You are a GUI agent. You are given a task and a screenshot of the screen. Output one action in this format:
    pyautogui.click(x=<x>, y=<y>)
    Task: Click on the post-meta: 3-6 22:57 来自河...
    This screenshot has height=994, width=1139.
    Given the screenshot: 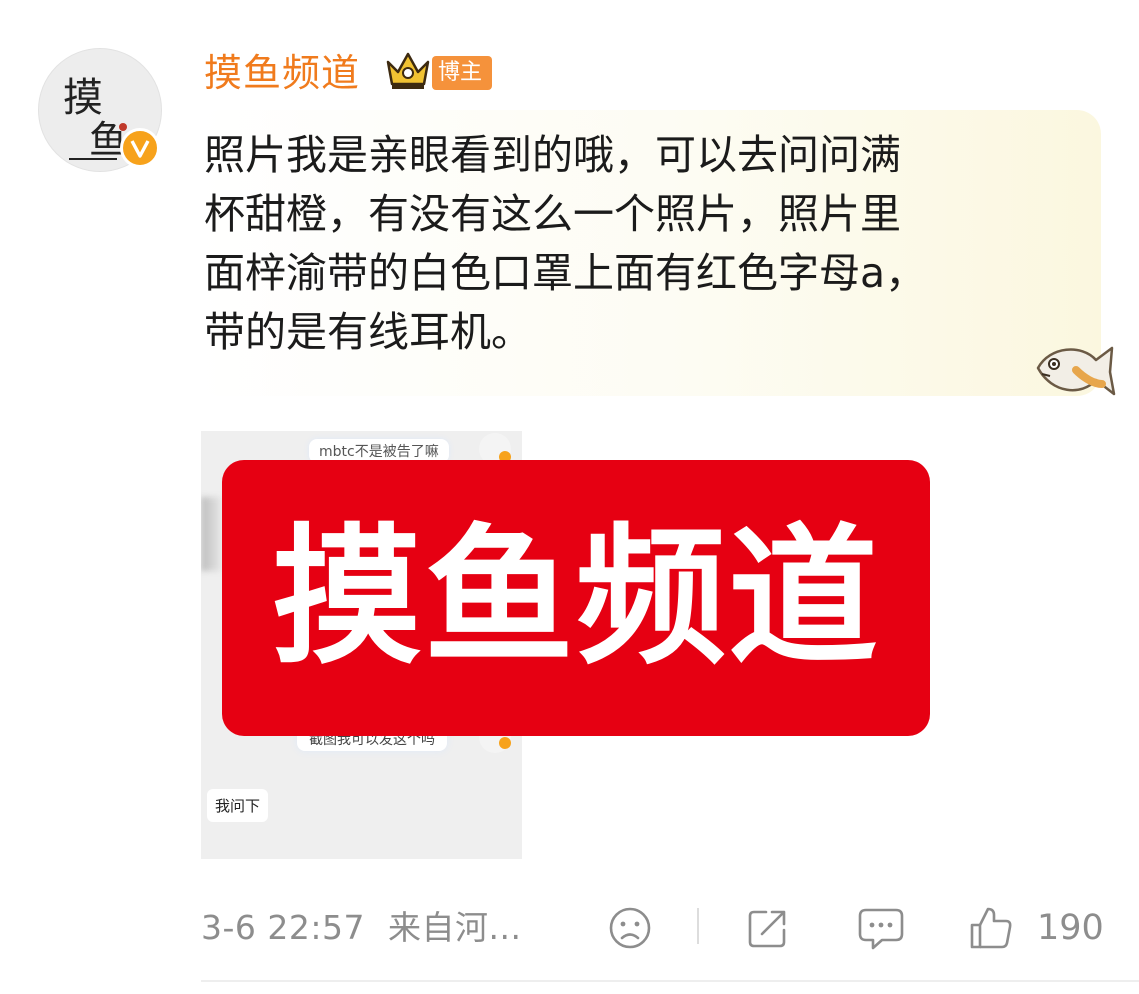 What is the action you would take?
    pyautogui.click(x=361, y=928)
    